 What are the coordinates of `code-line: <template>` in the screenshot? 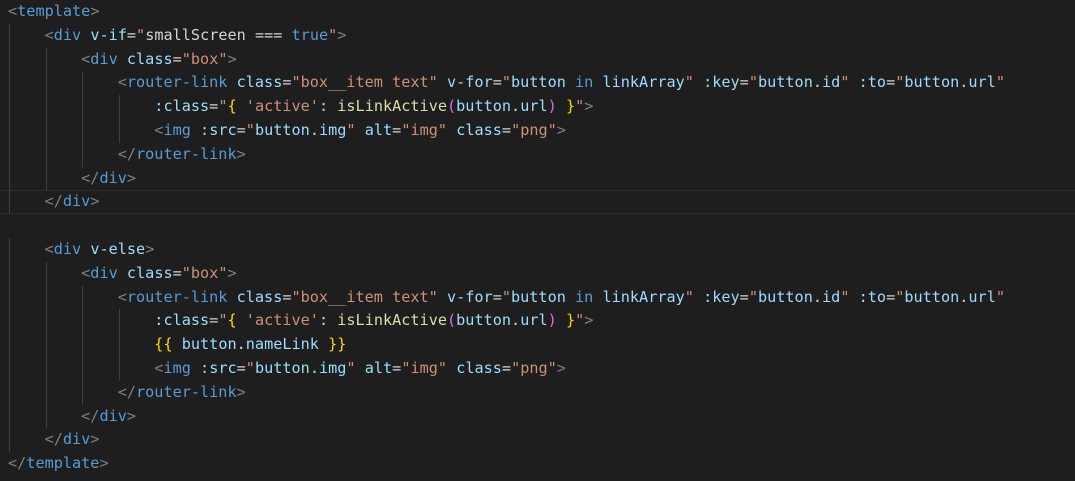 It's located at (537, 12).